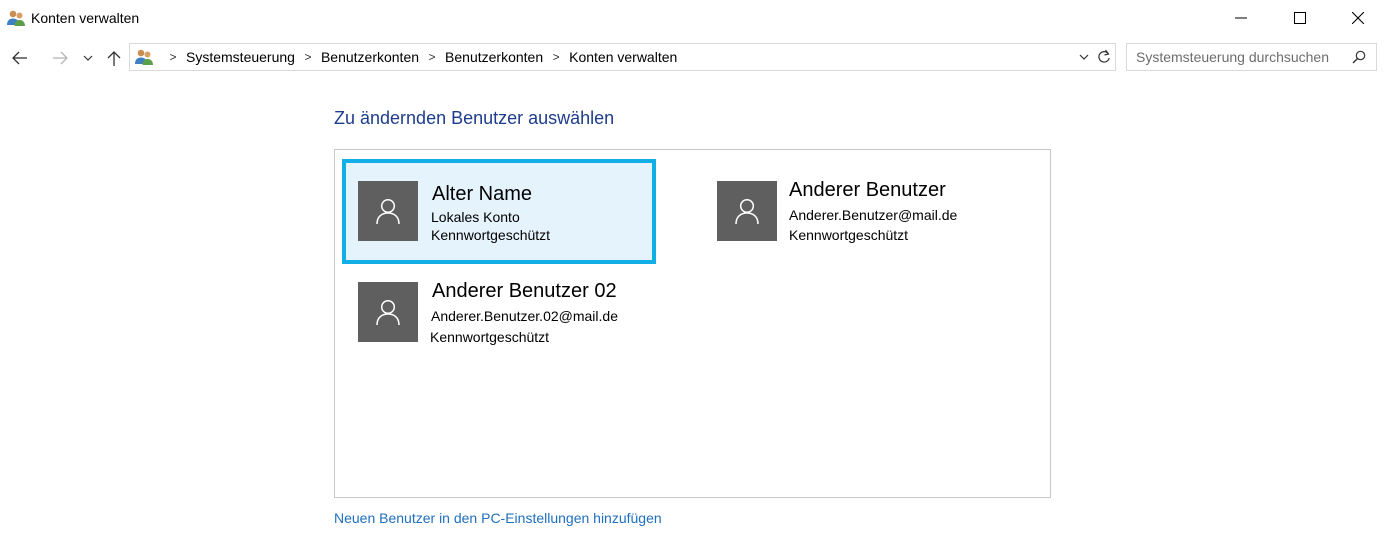 This screenshot has height=541, width=1385. I want to click on arrow-left-icon, so click(19, 58).